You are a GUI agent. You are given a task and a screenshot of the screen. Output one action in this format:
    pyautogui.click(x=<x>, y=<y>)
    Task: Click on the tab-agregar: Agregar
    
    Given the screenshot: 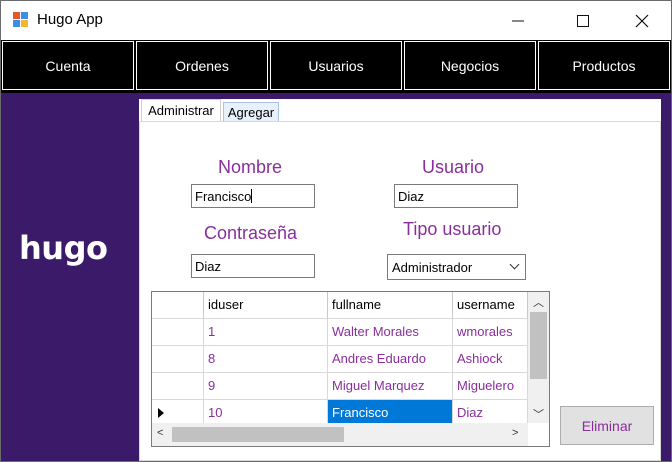 What is the action you would take?
    pyautogui.click(x=251, y=112)
    